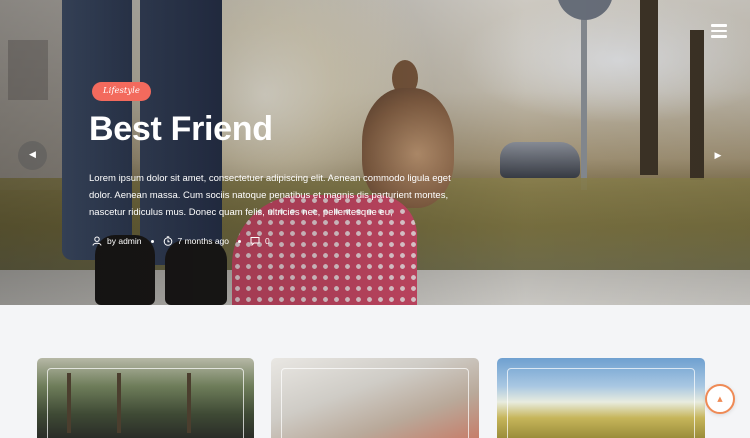  Describe the element at coordinates (121, 91) in the screenshot. I see `category-badge: Lifestyle` at that location.